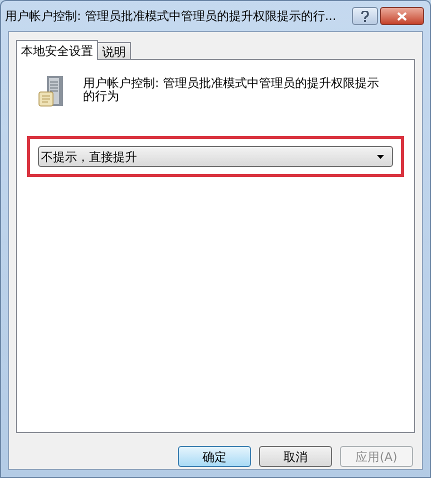 This screenshot has width=431, height=478. I want to click on close-button, so click(402, 16).